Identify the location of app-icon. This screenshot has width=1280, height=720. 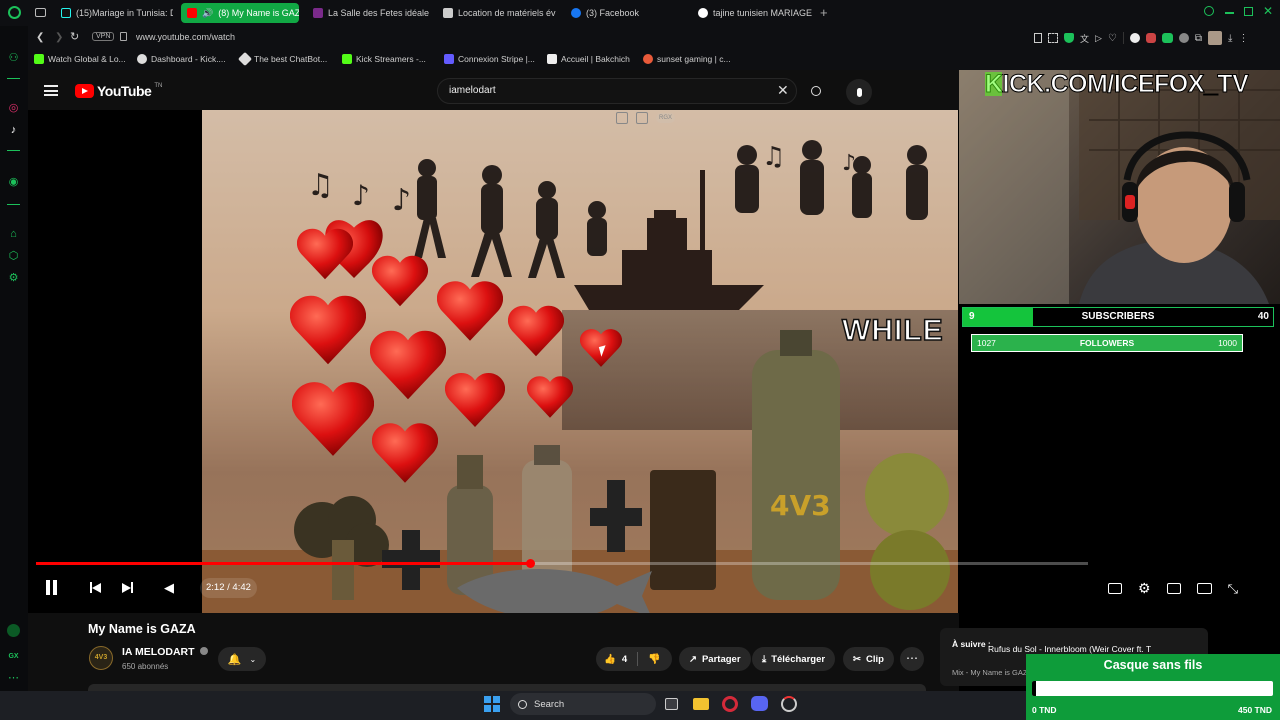
(789, 704).